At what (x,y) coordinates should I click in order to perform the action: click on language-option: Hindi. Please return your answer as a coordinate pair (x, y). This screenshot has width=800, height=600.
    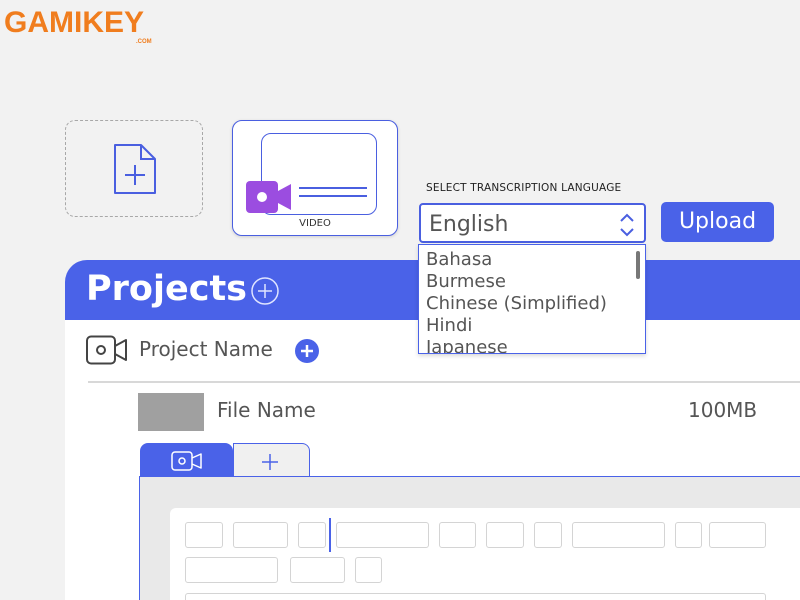
    Looking at the image, I should click on (449, 326).